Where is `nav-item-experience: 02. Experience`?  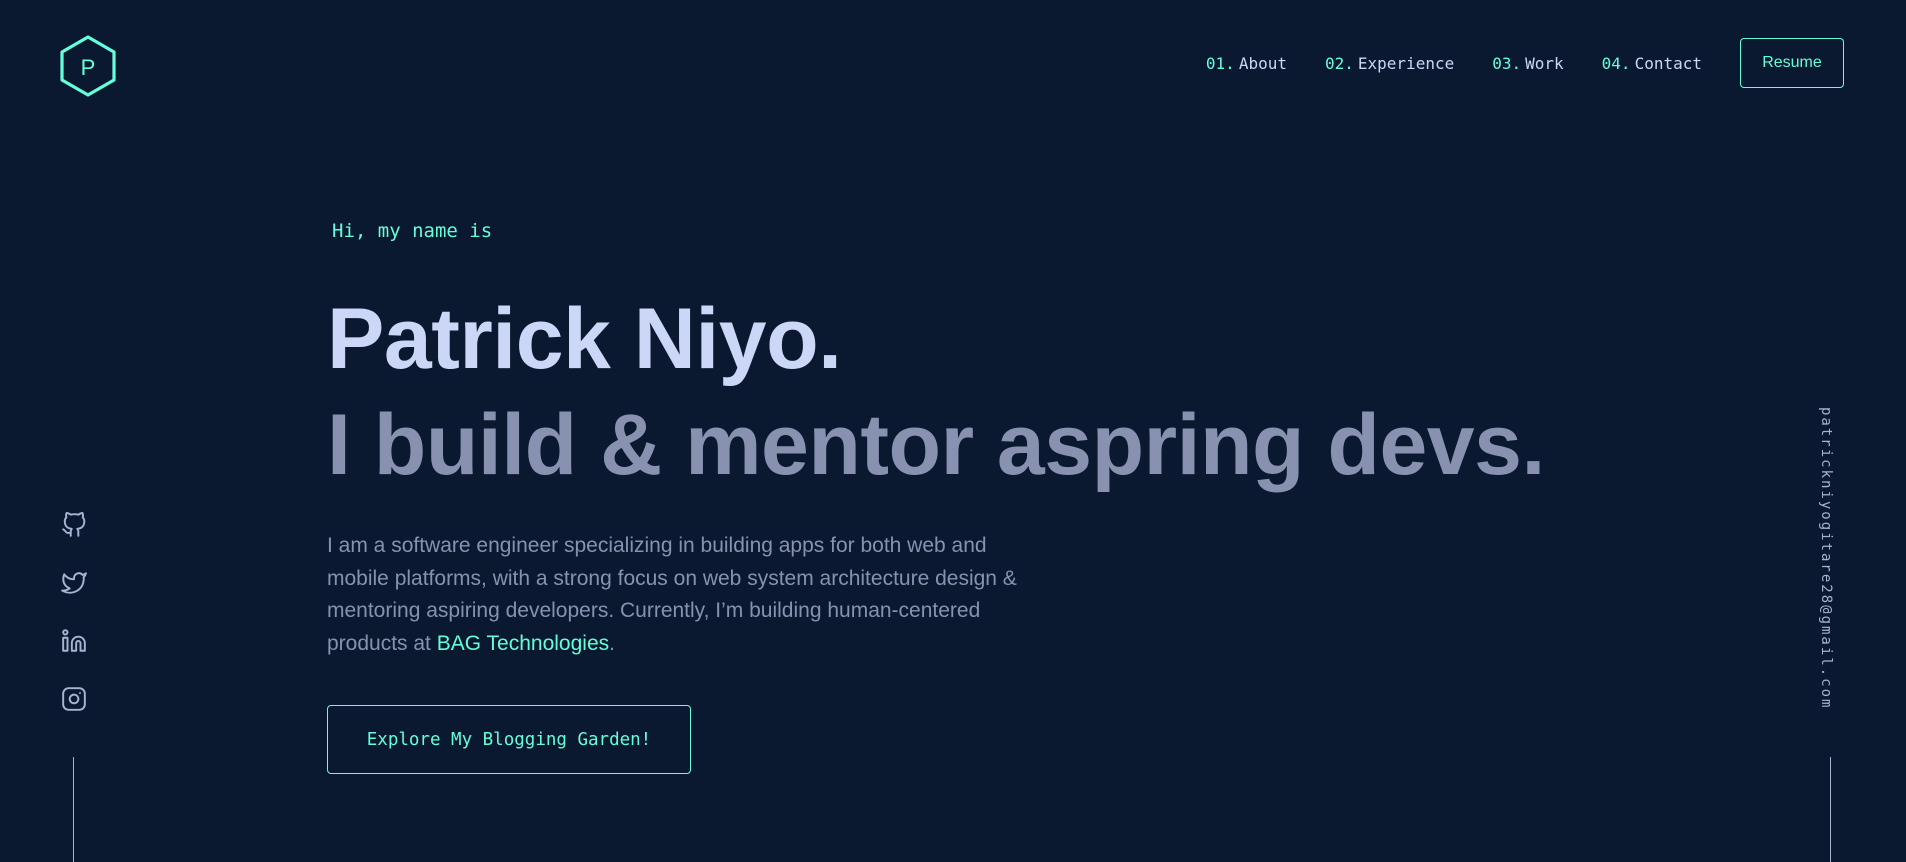 nav-item-experience: 02. Experience is located at coordinates (1389, 63).